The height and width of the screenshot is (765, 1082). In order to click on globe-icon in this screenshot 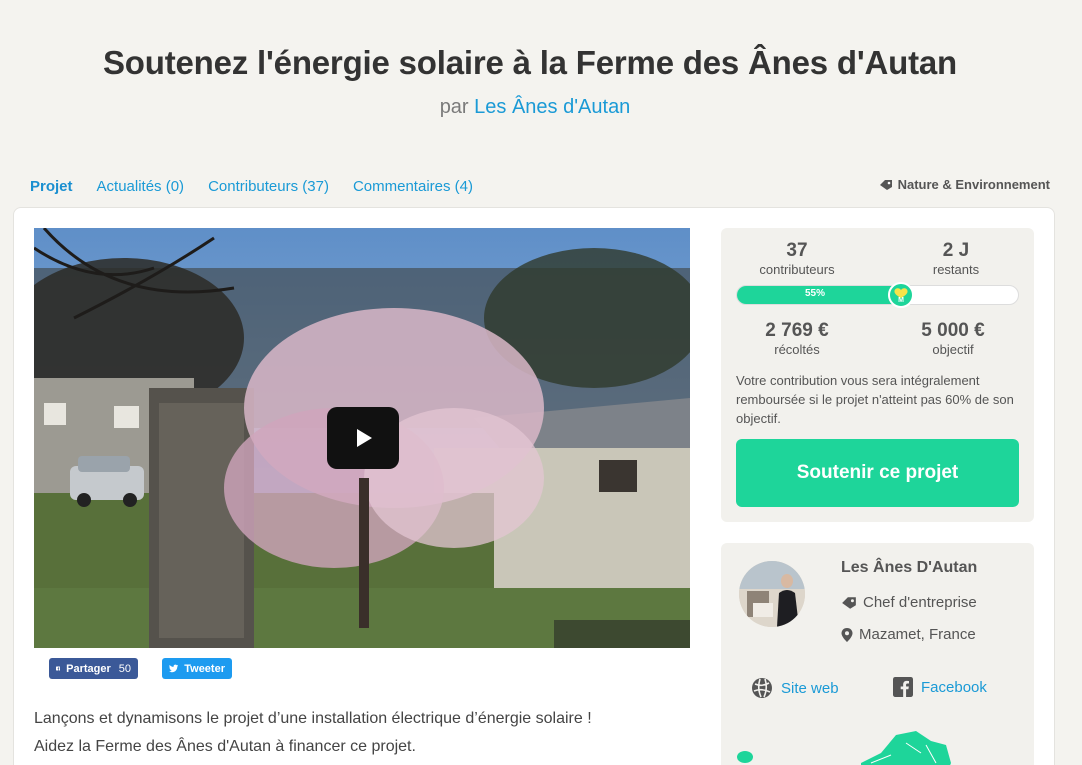, I will do `click(762, 688)`.